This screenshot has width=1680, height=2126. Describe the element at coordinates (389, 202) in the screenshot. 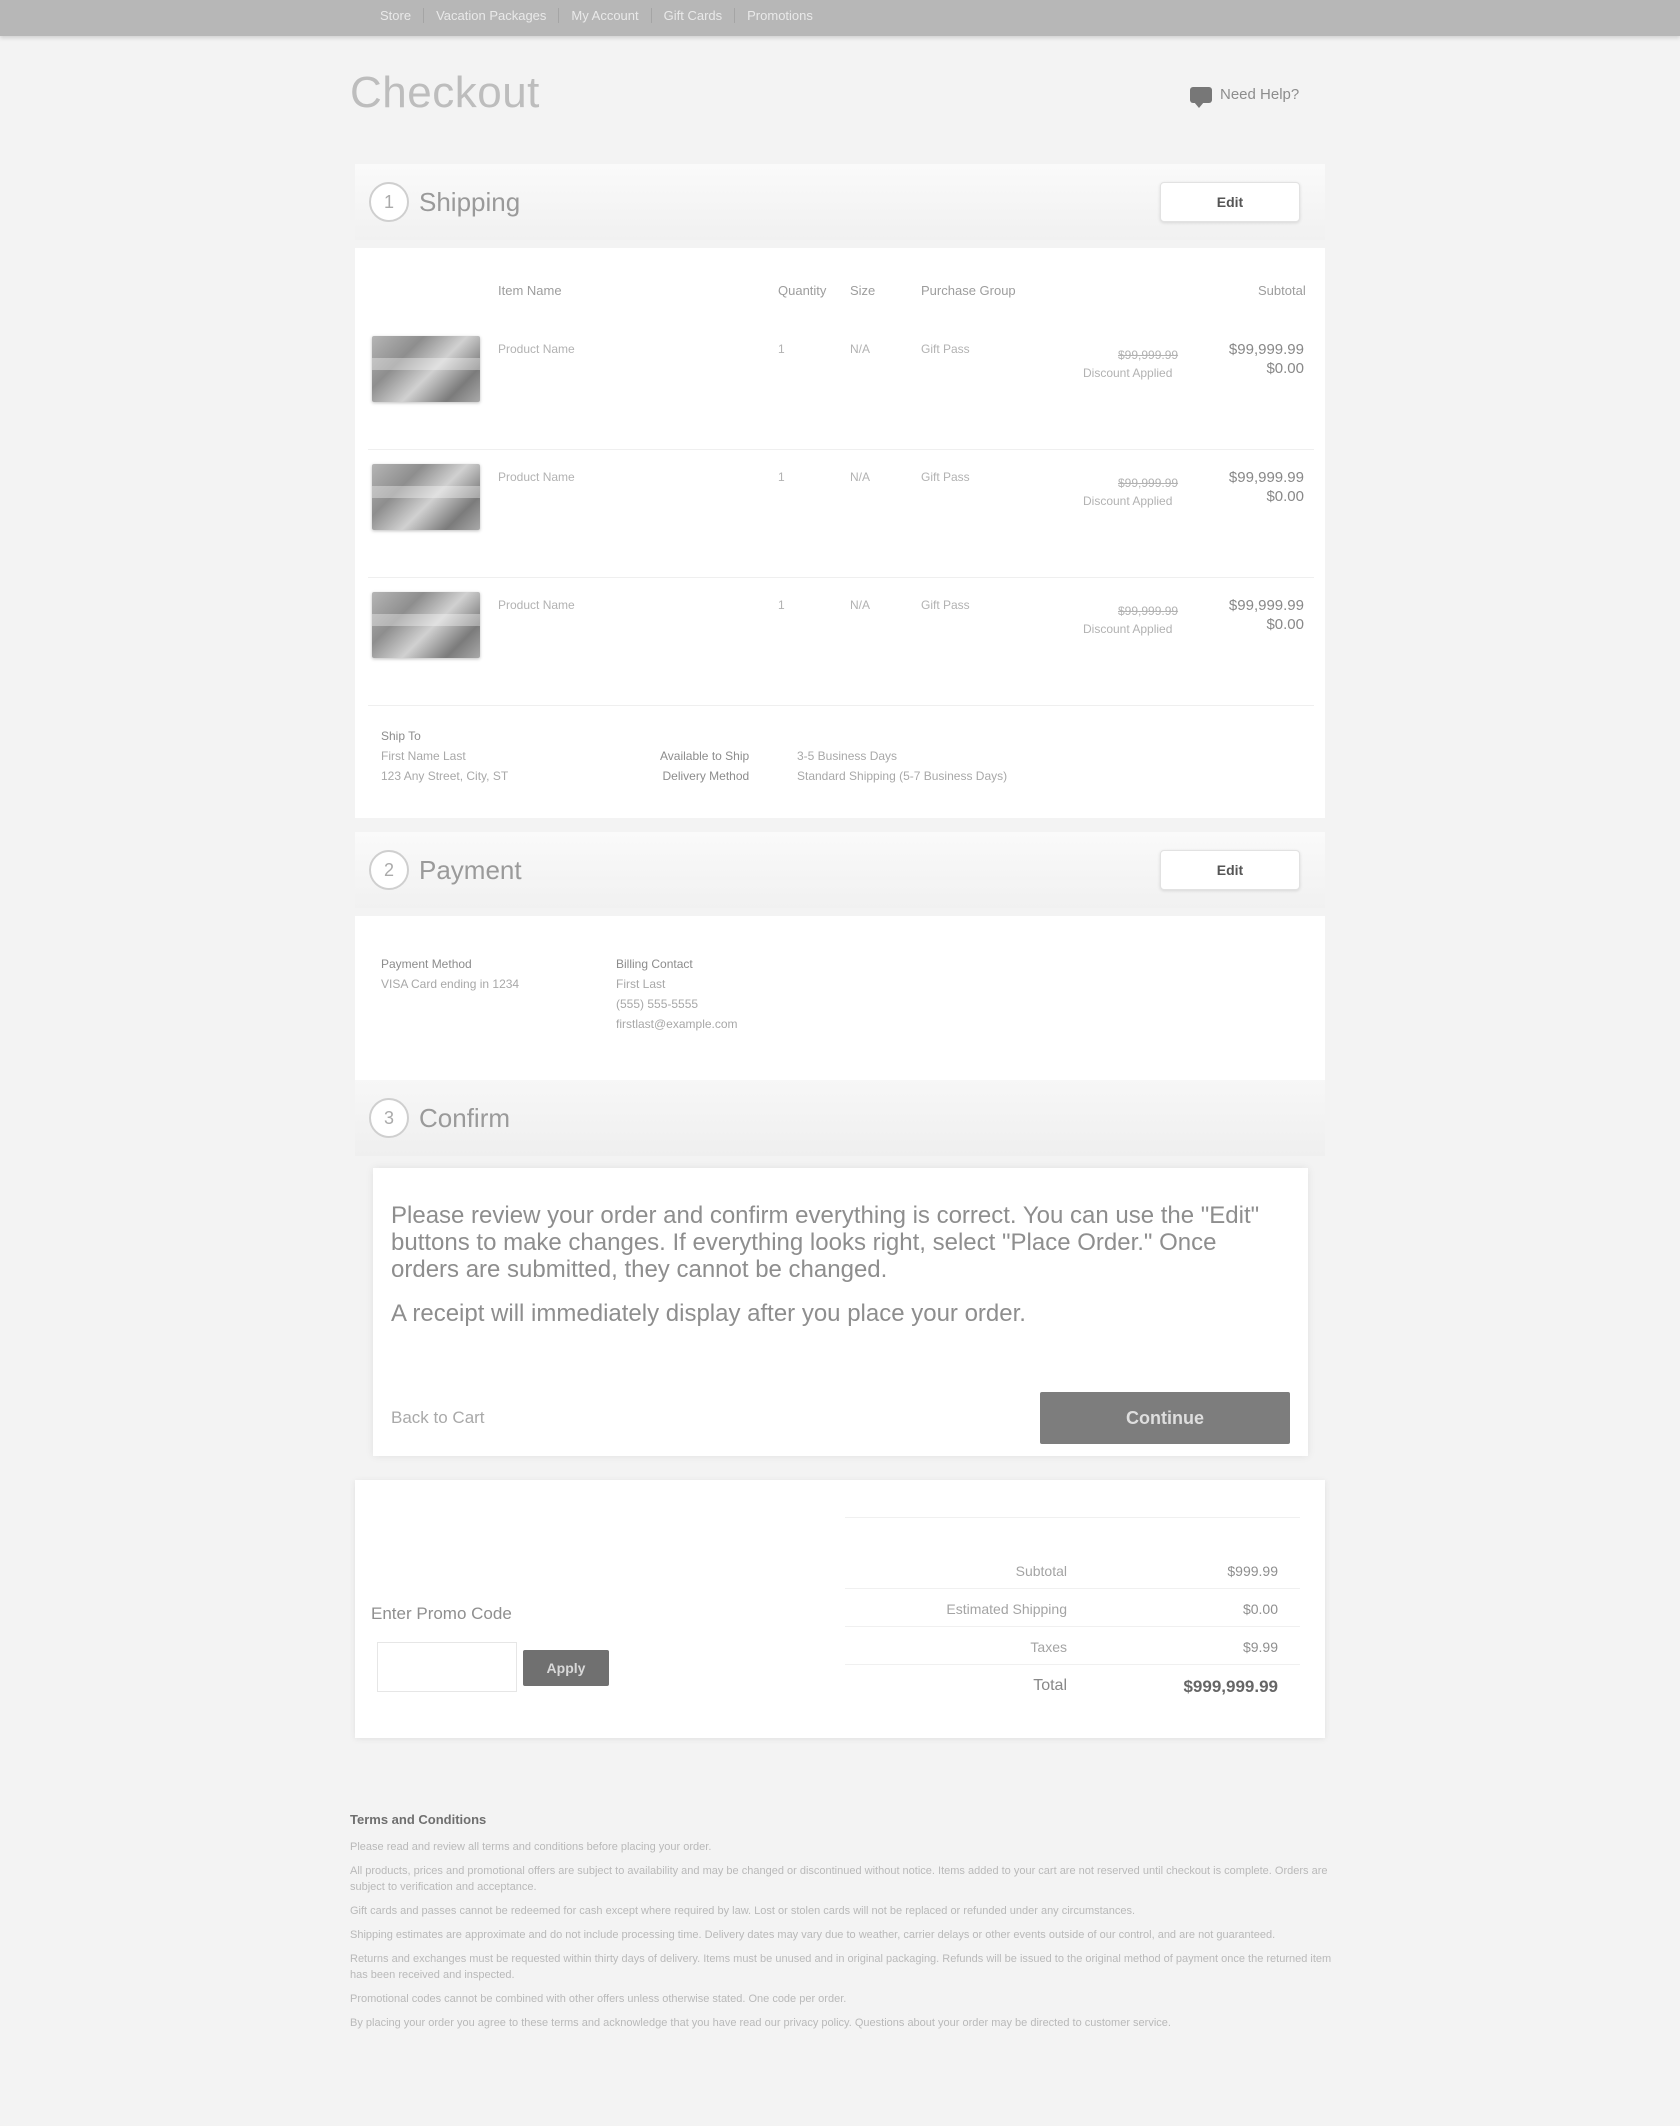

I see `shipping-step-number: 1` at that location.